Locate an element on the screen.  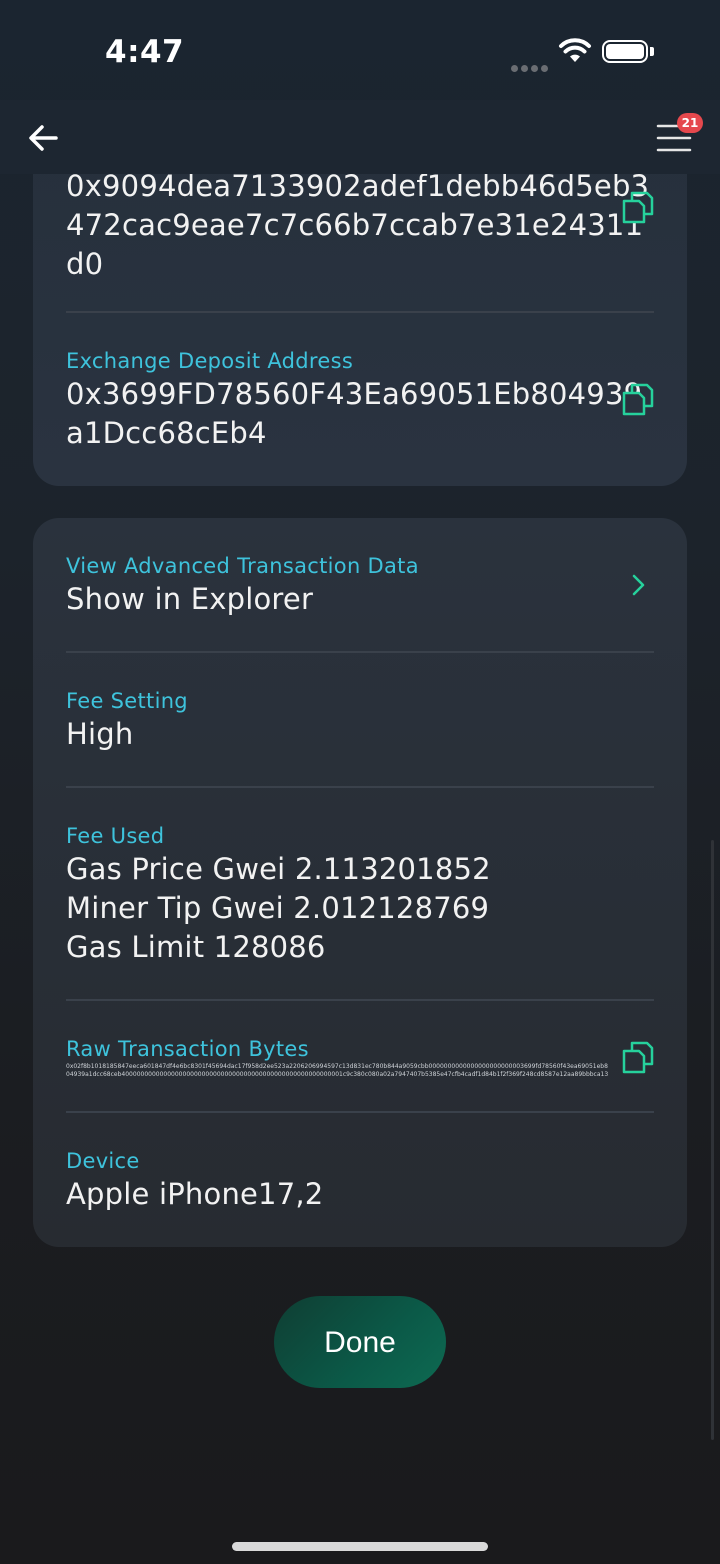
device-value: Apple iPhone17,2 is located at coordinates (195, 1194).